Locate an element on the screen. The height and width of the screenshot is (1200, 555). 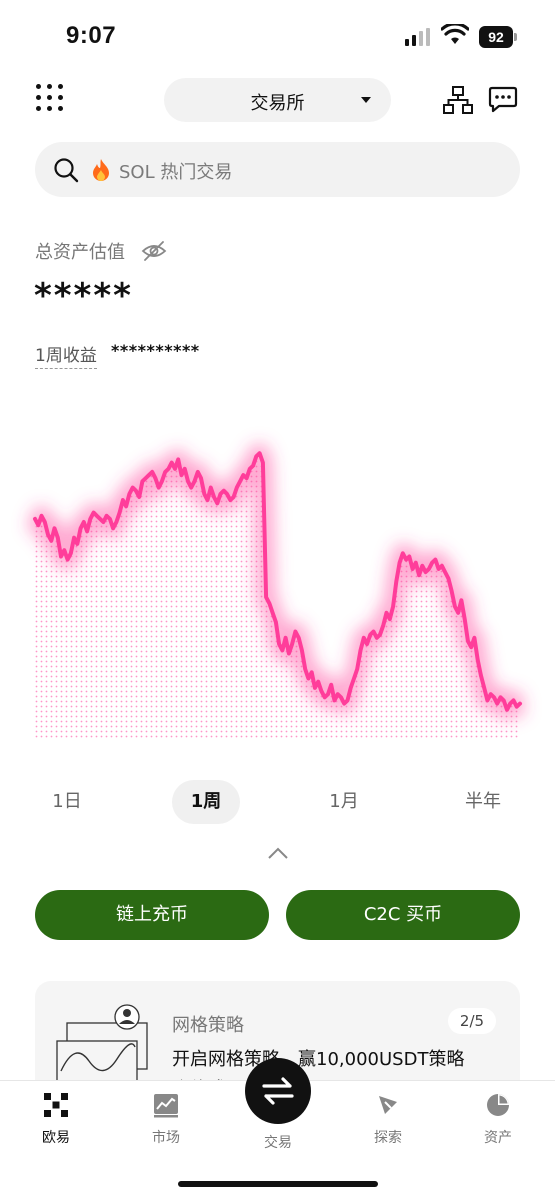
period-selector: 1日 1周 1月 半年 is located at coordinates (277, 802).